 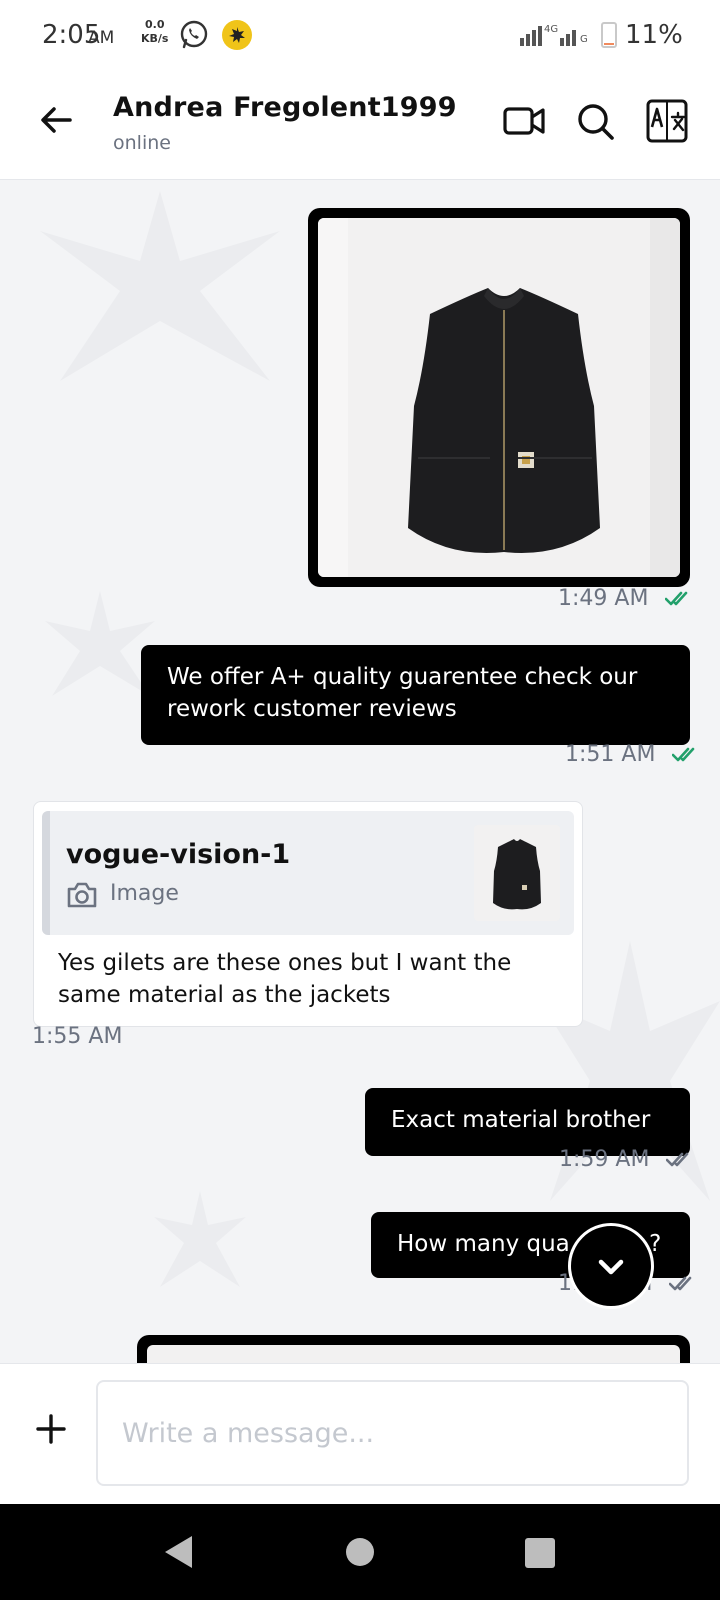 I want to click on message-composer, so click(x=360, y=1433).